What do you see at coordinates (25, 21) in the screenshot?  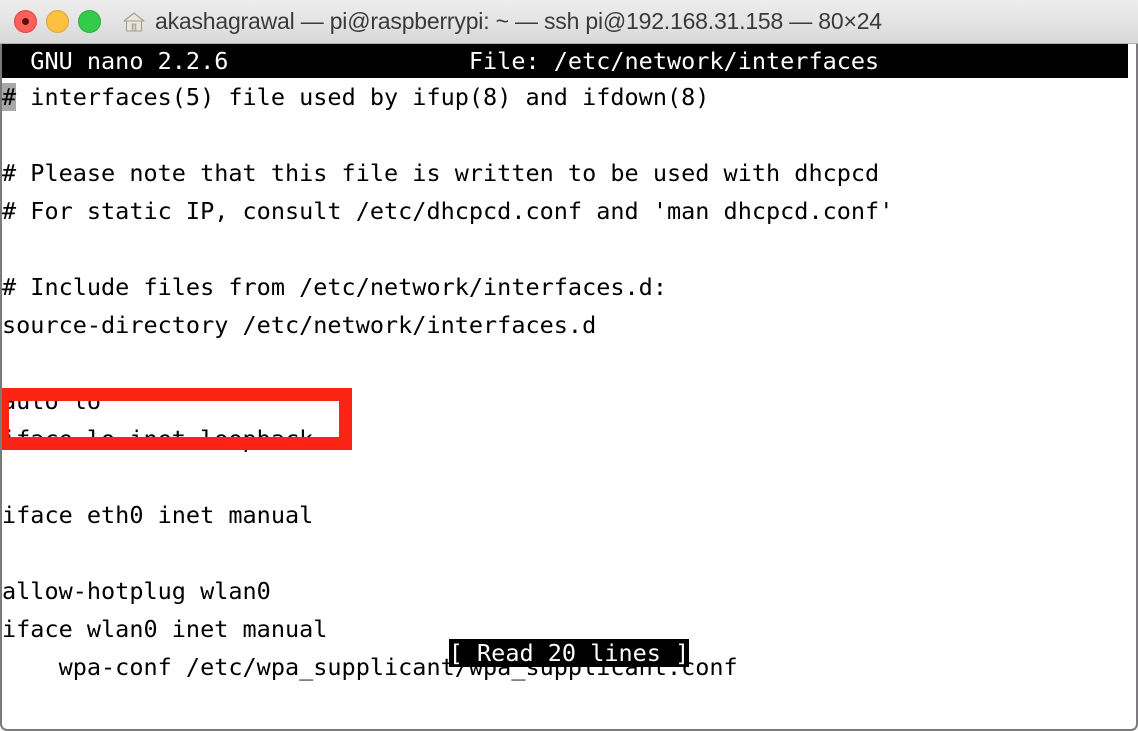 I see `close-window-button` at bounding box center [25, 21].